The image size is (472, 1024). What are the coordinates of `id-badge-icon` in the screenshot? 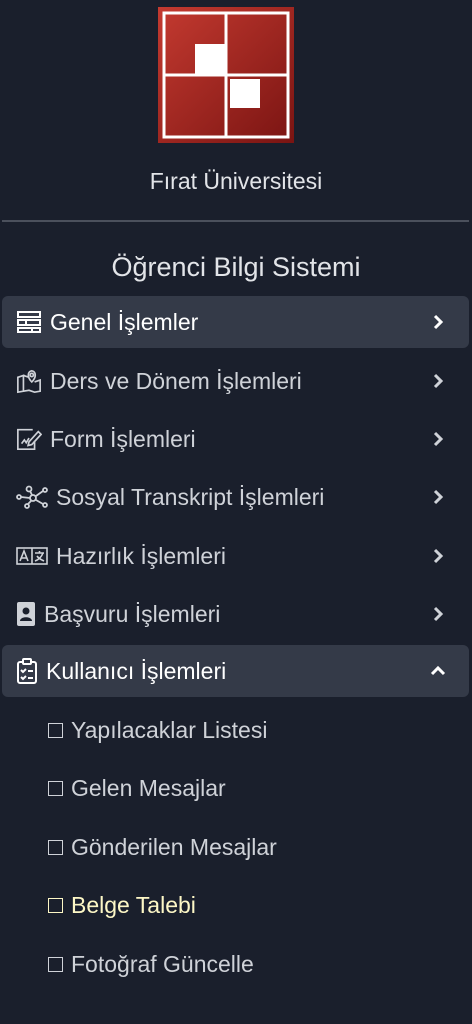 It's located at (26, 614).